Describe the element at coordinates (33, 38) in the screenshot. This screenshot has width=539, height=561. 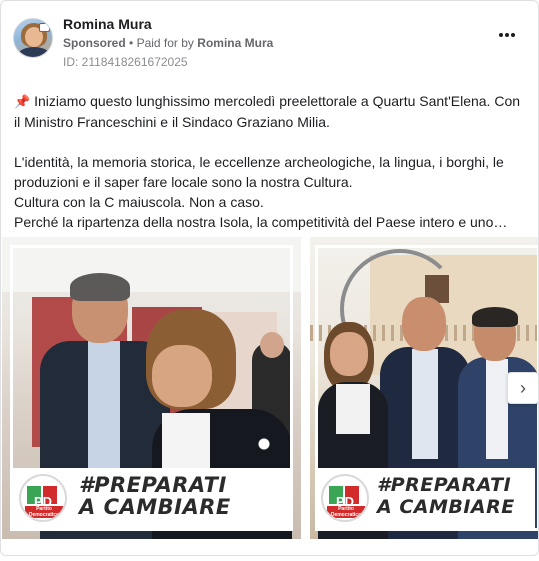
I see `author-avatar` at that location.